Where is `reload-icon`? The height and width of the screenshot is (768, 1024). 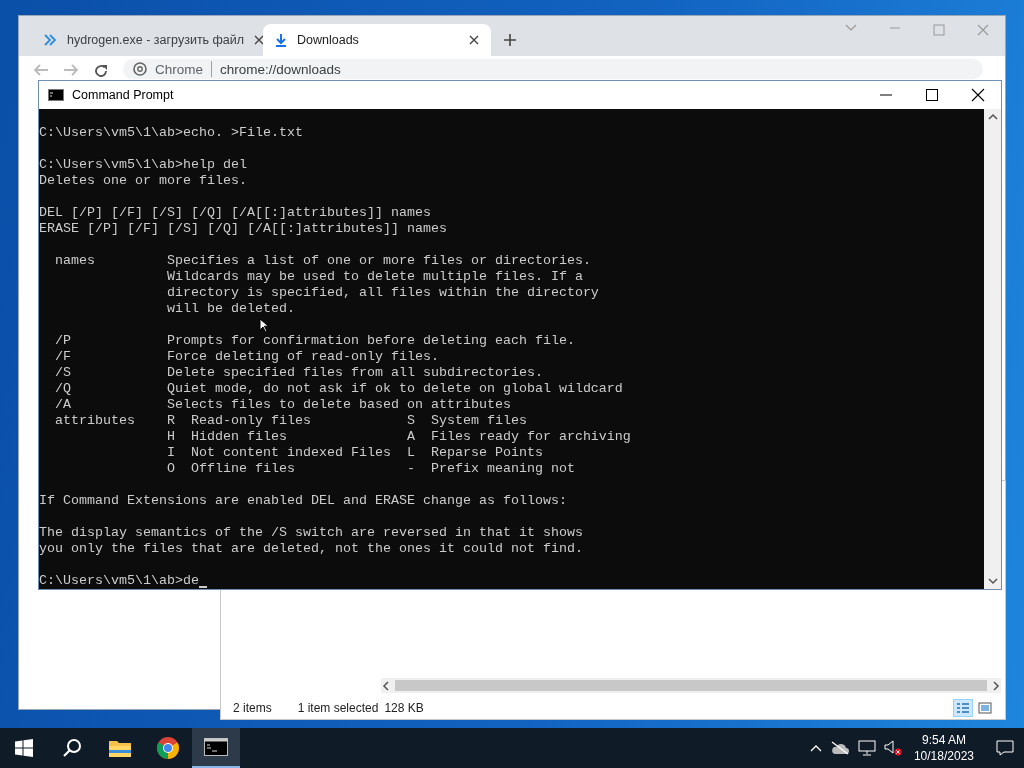 reload-icon is located at coordinates (101, 71).